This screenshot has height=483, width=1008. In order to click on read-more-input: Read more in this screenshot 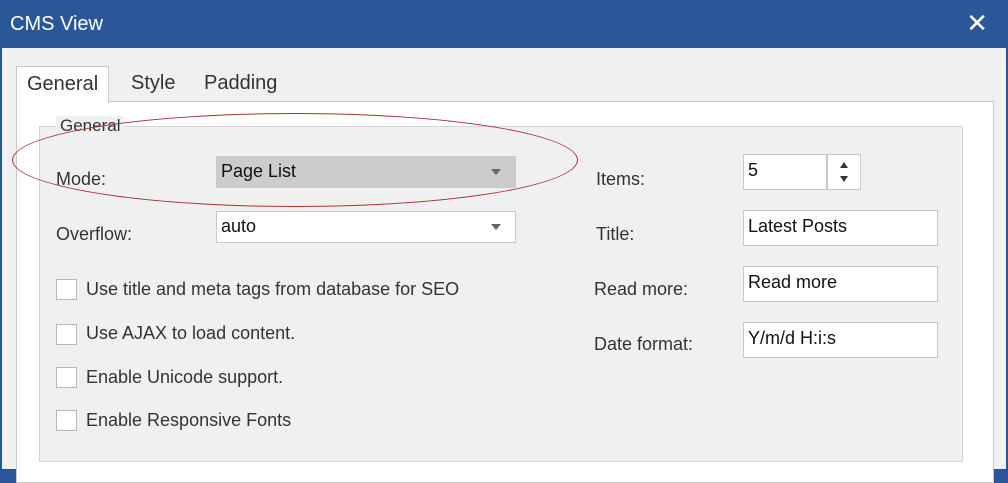, I will do `click(840, 284)`.